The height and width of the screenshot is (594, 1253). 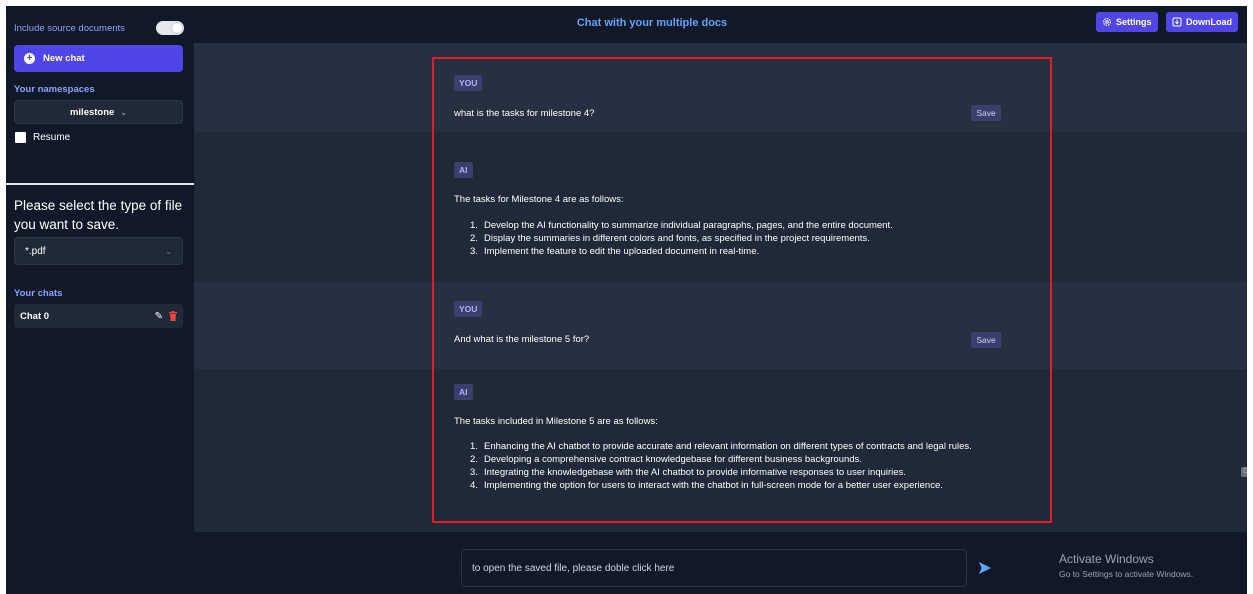 I want to click on download-label: DownLoad, so click(x=1209, y=22).